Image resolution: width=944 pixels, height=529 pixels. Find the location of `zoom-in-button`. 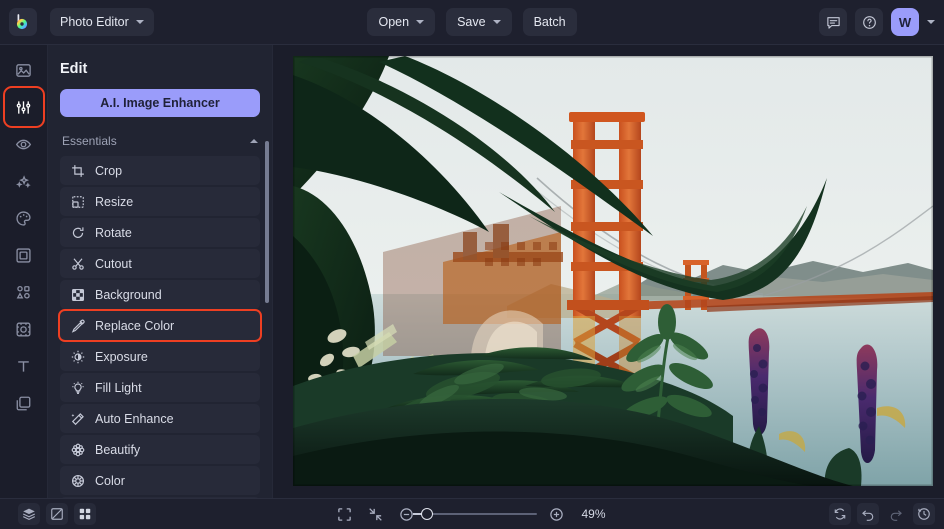

zoom-in-button is located at coordinates (557, 514).